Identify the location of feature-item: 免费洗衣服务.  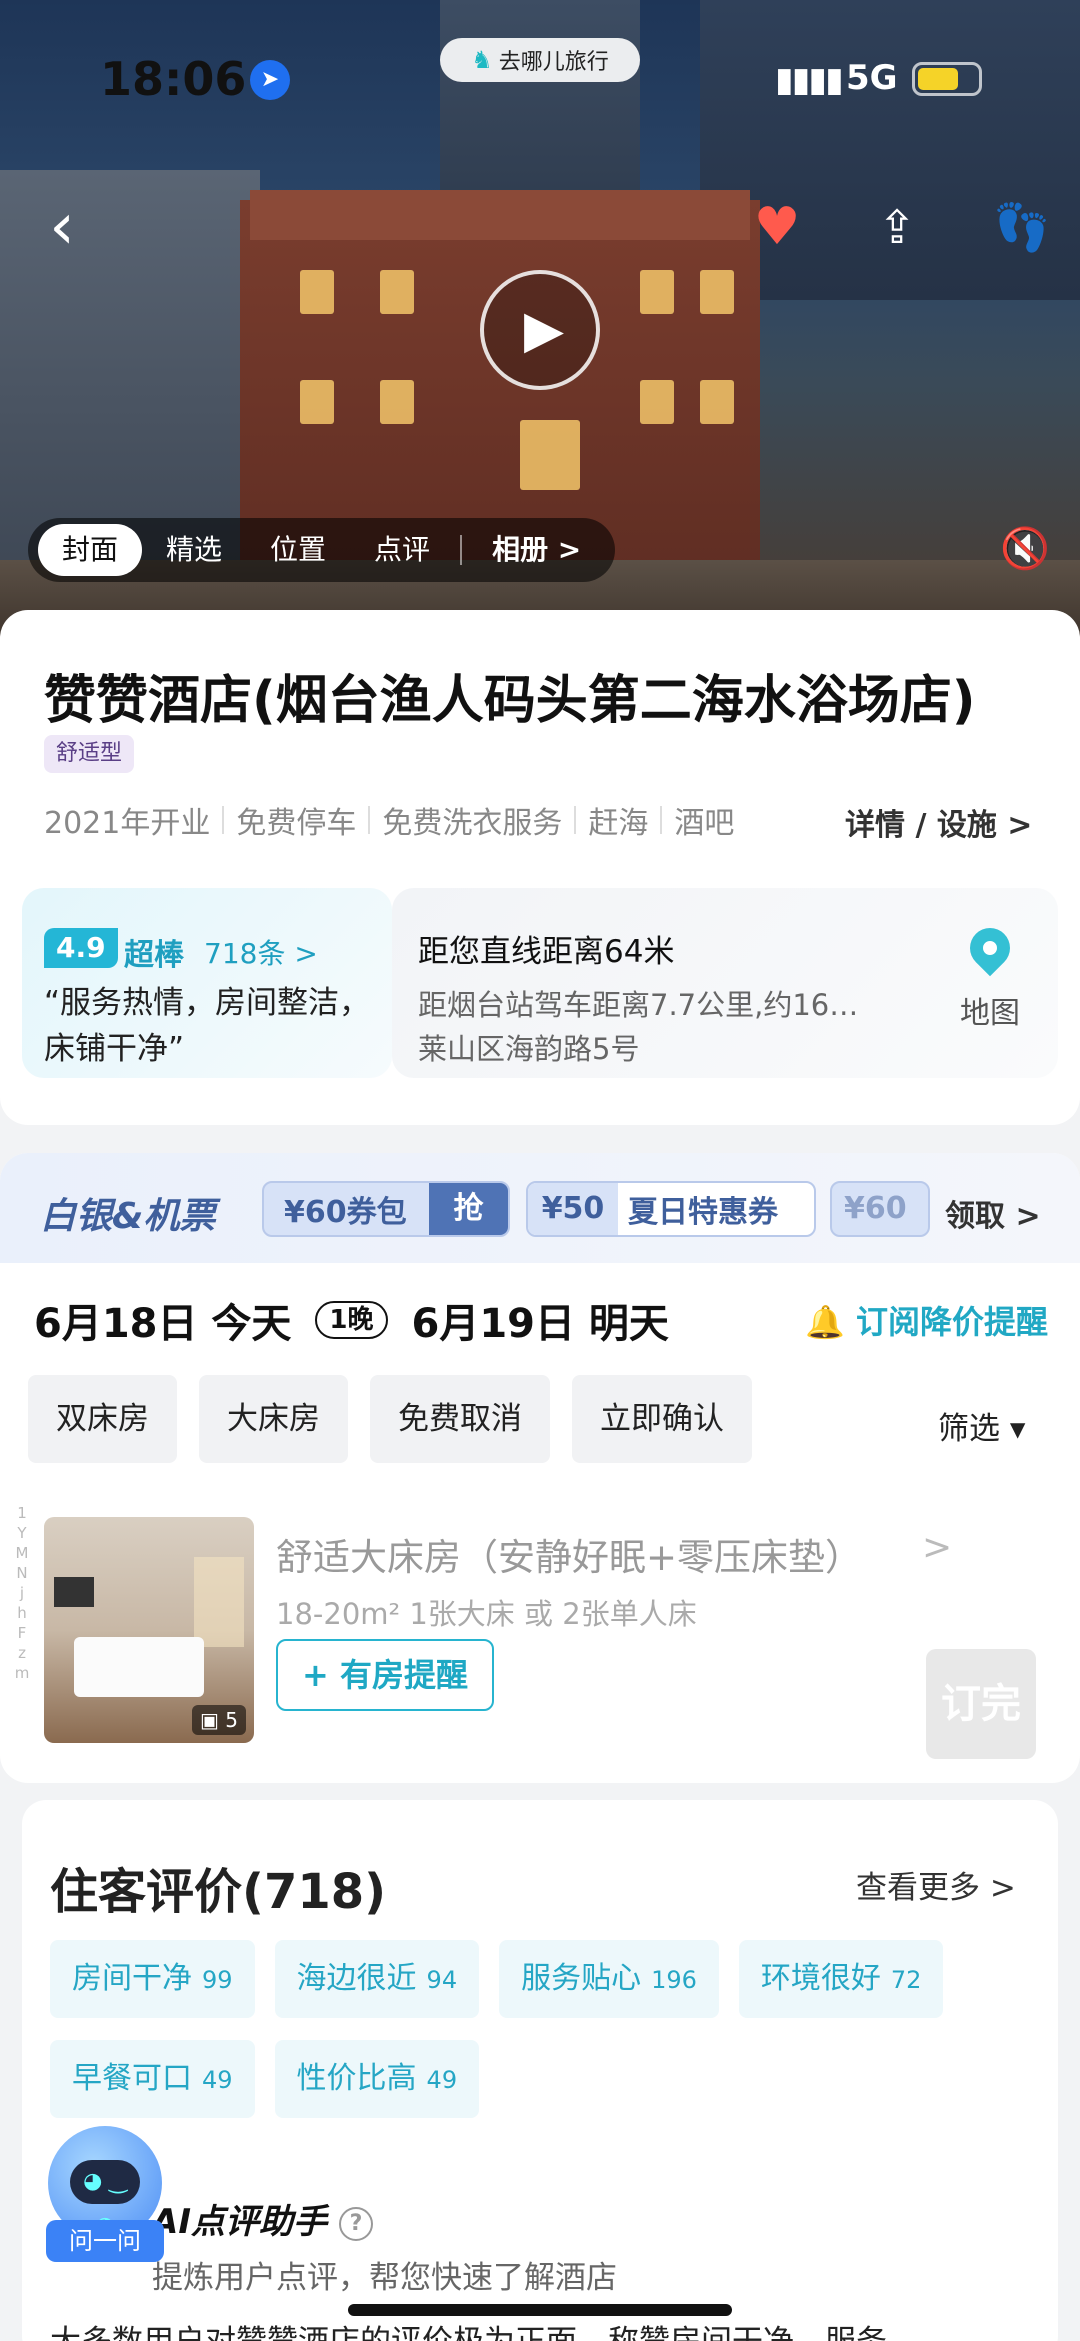
(472, 823).